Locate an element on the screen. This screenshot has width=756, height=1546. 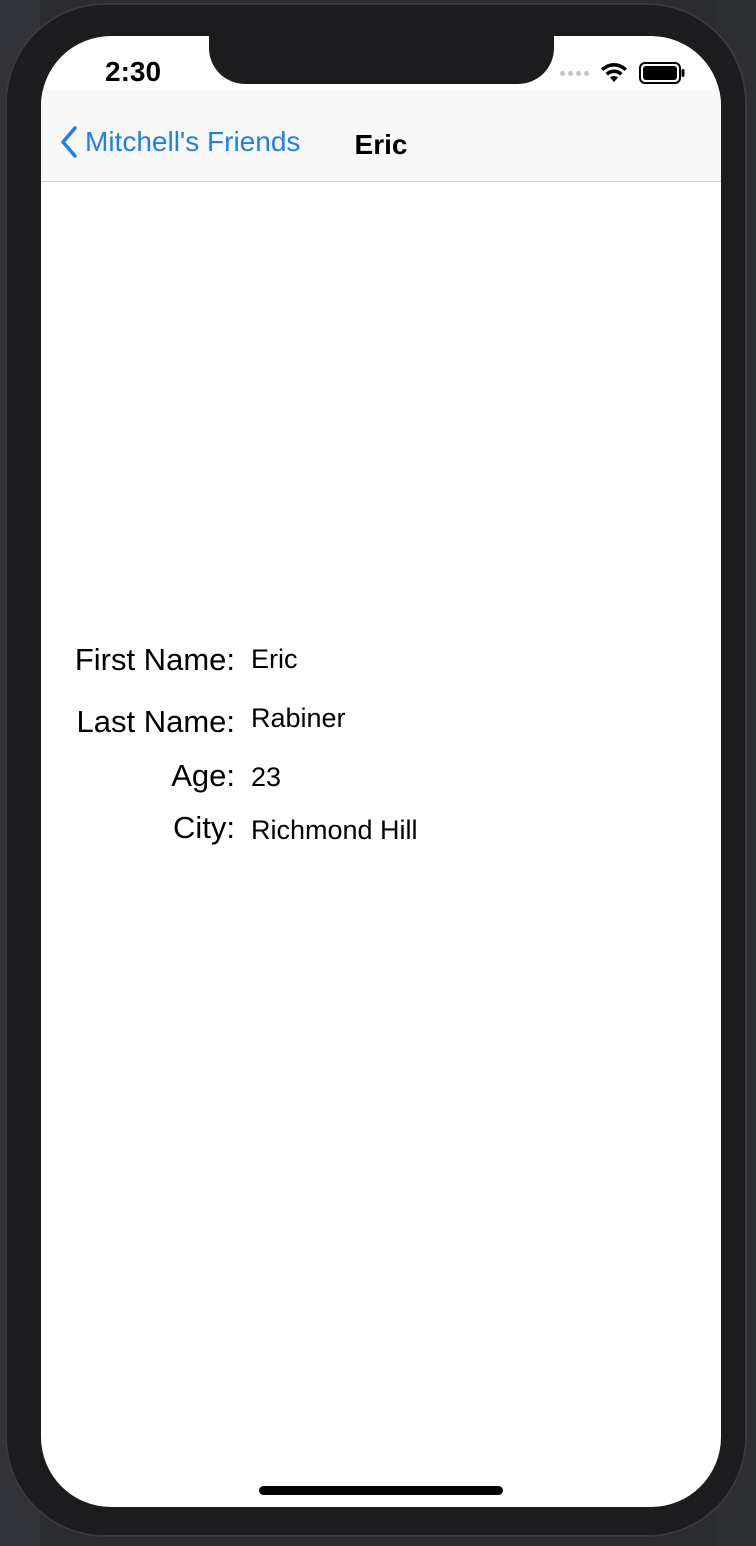
page-title: Eric is located at coordinates (381, 145).